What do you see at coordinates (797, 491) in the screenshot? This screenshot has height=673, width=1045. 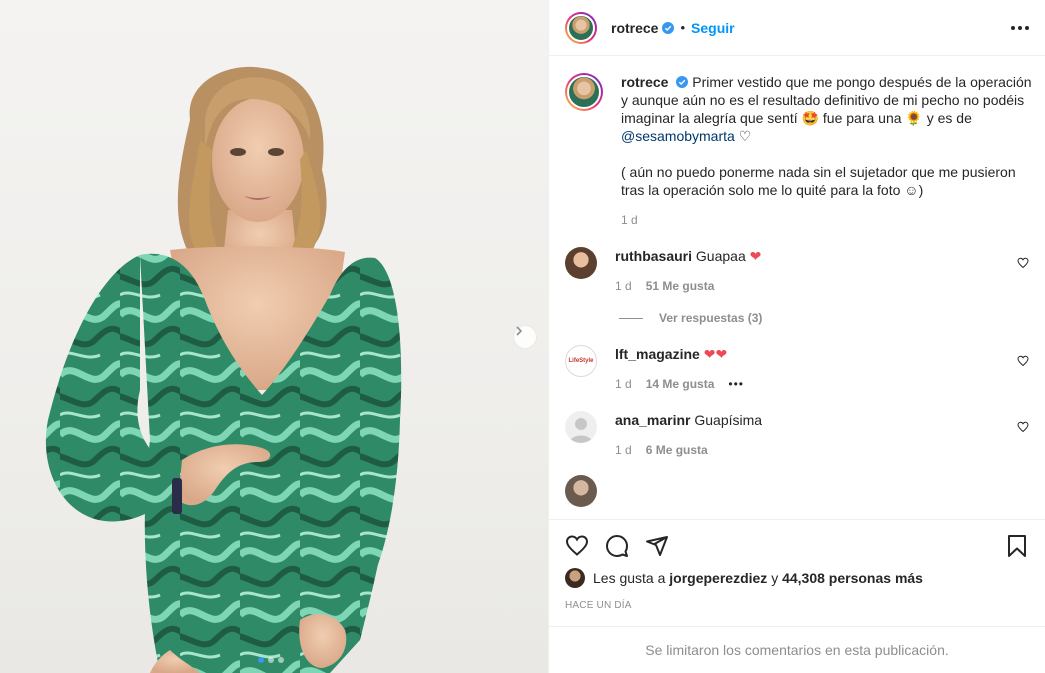 I see `comment-item-partial` at bounding box center [797, 491].